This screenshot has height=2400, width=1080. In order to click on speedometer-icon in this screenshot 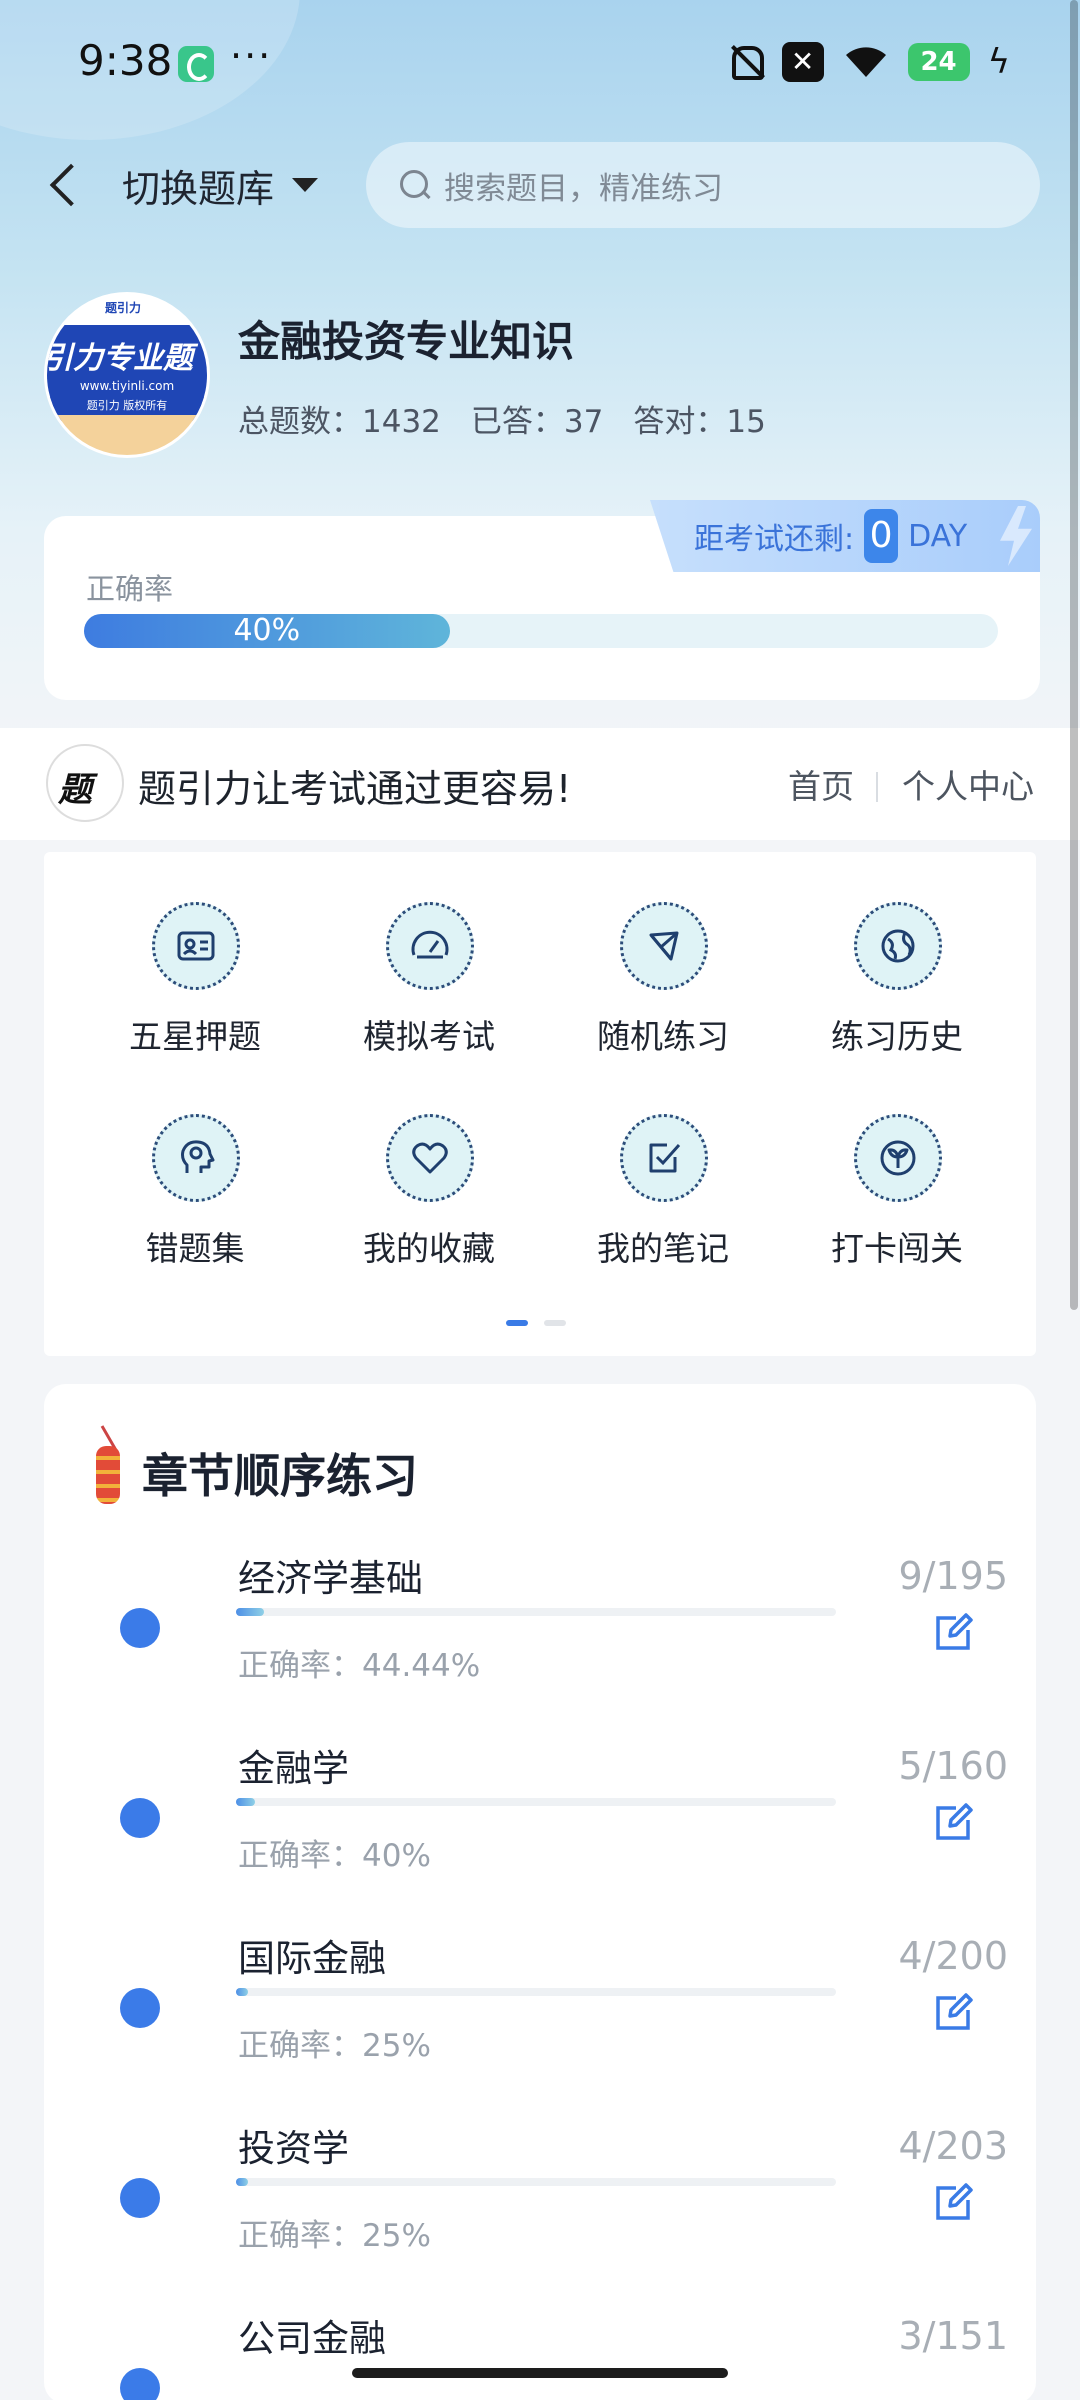, I will do `click(430, 944)`.